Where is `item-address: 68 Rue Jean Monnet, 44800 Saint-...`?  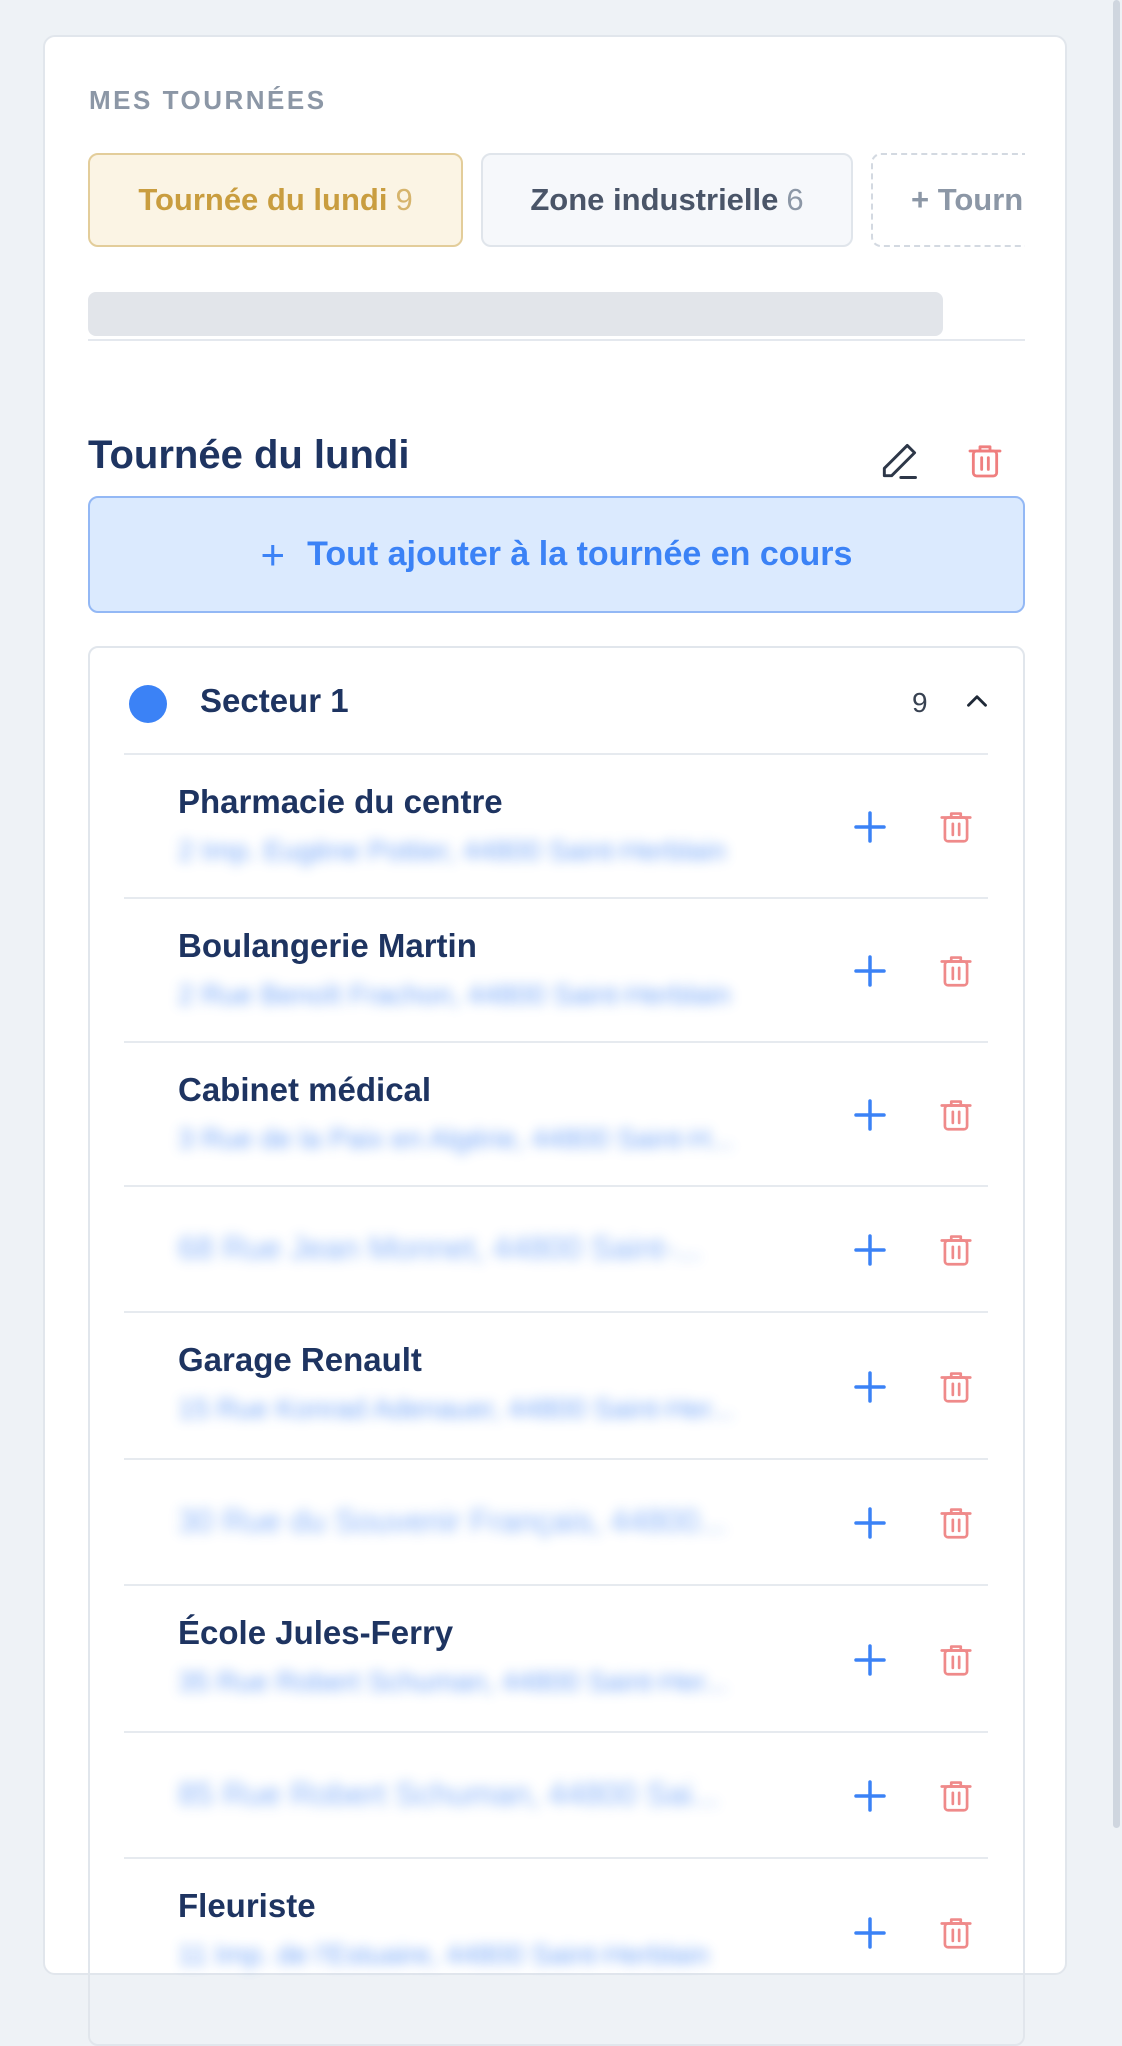 item-address: 68 Rue Jean Monnet, 44800 Saint-... is located at coordinates (440, 1248).